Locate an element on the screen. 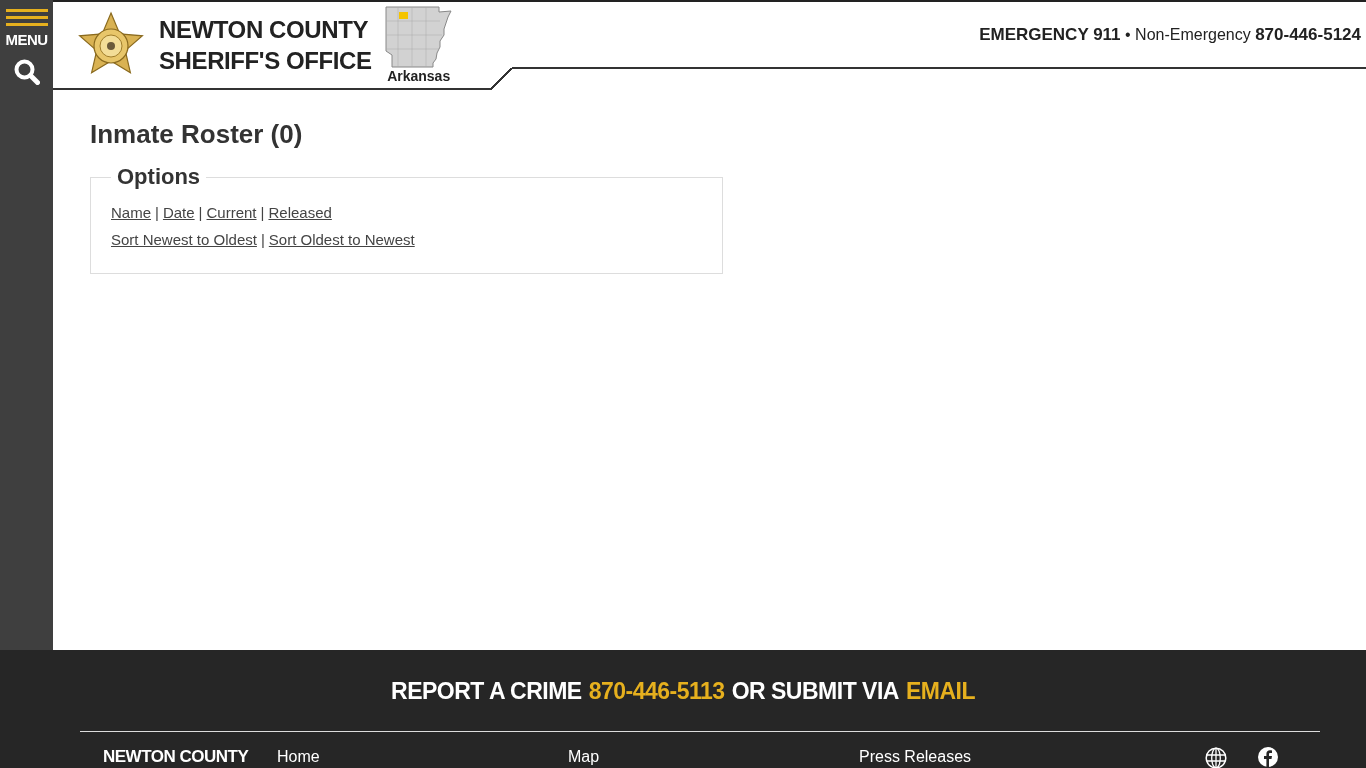 The width and height of the screenshot is (1366, 768). report-crime-text: REPORT A CRIME is located at coordinates (486, 691).